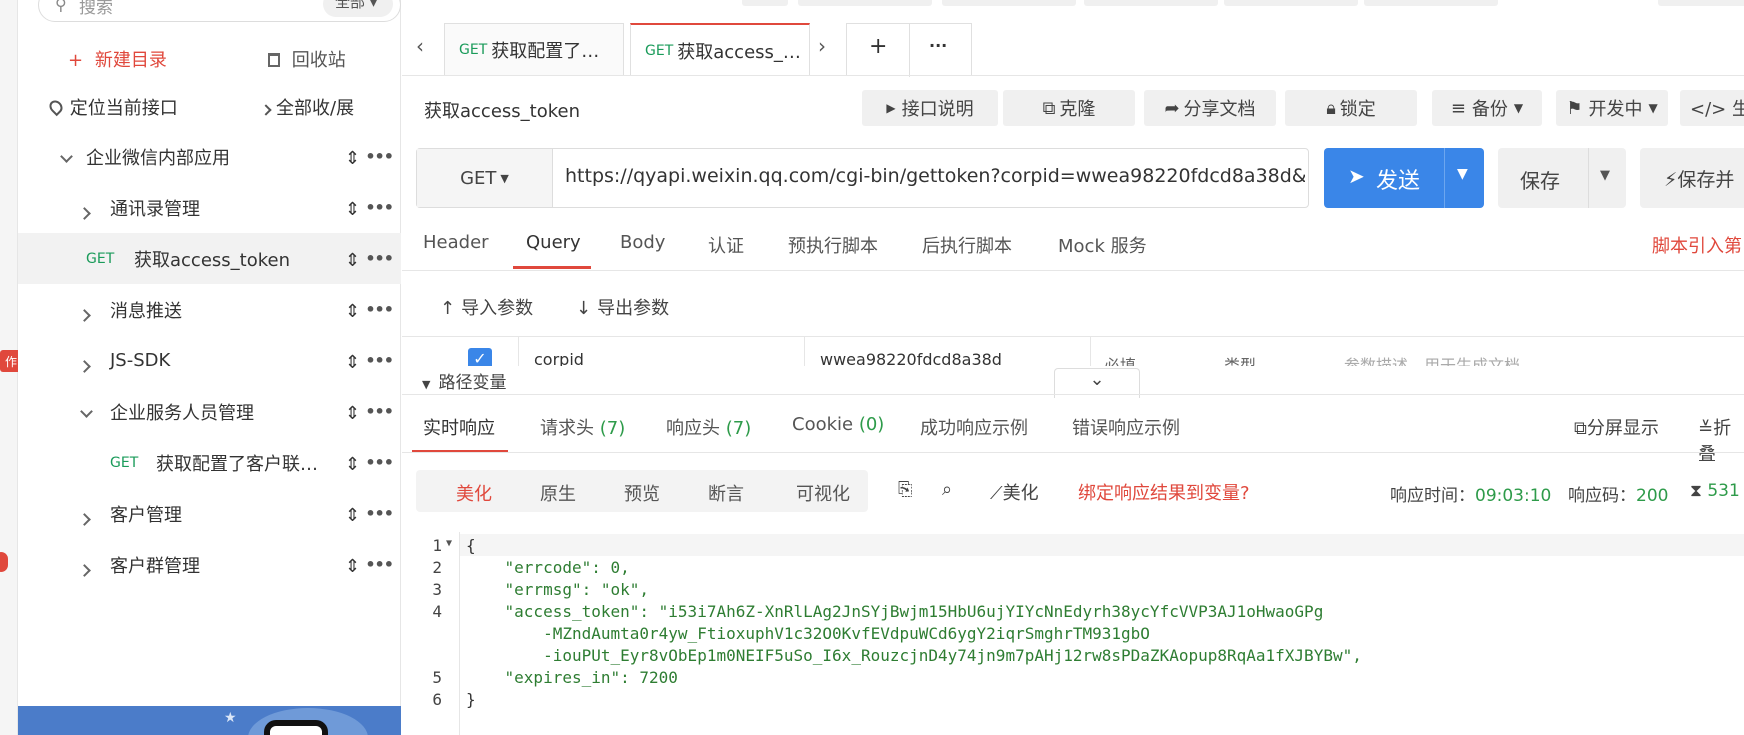 This screenshot has width=1744, height=735. Describe the element at coordinates (1616, 427) in the screenshot. I see `split-view-button: ⧉分屏显示` at that location.